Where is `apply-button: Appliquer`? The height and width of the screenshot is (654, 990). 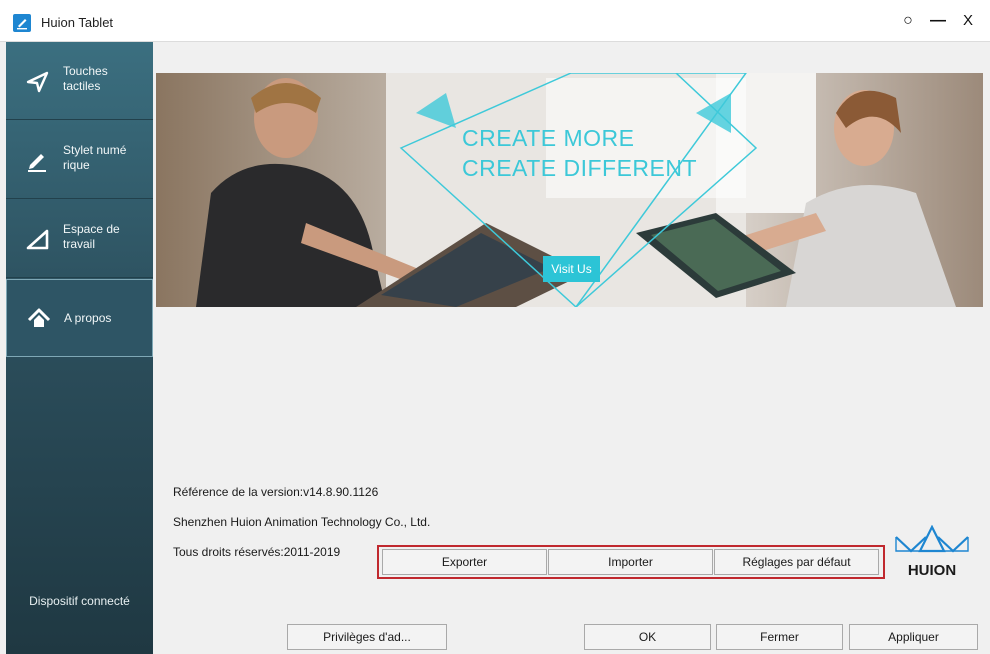 apply-button: Appliquer is located at coordinates (913, 637).